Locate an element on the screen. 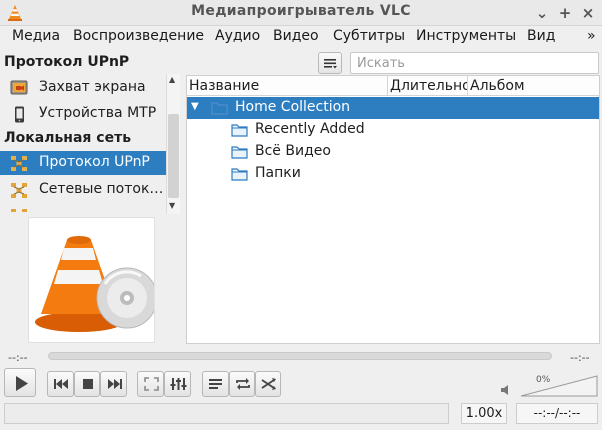 The image size is (602, 430). column-header-title: Название is located at coordinates (287, 86).